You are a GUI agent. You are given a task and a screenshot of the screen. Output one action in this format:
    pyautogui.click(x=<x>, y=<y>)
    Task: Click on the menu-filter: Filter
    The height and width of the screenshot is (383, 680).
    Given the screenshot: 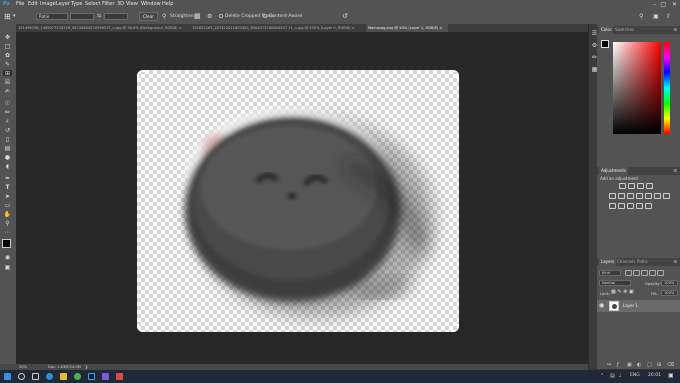 What is the action you would take?
    pyautogui.click(x=108, y=4)
    